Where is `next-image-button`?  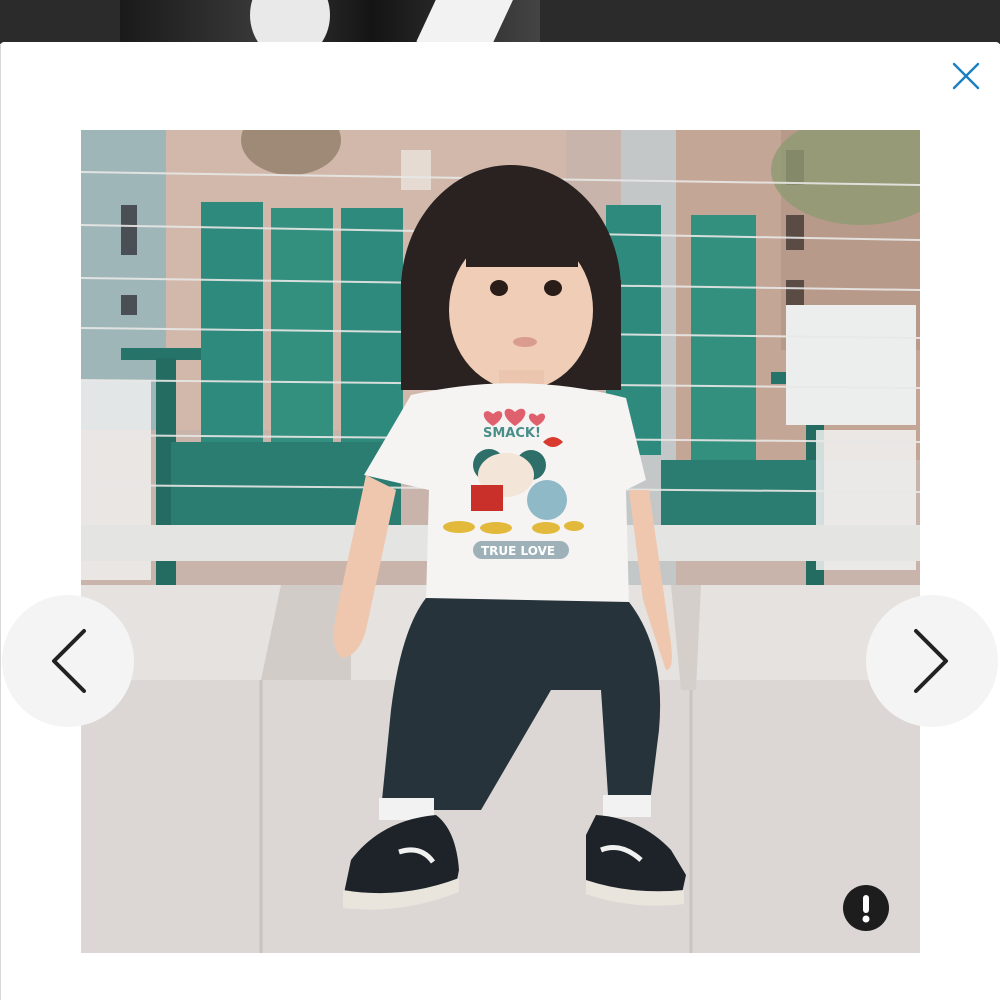 next-image-button is located at coordinates (932, 661).